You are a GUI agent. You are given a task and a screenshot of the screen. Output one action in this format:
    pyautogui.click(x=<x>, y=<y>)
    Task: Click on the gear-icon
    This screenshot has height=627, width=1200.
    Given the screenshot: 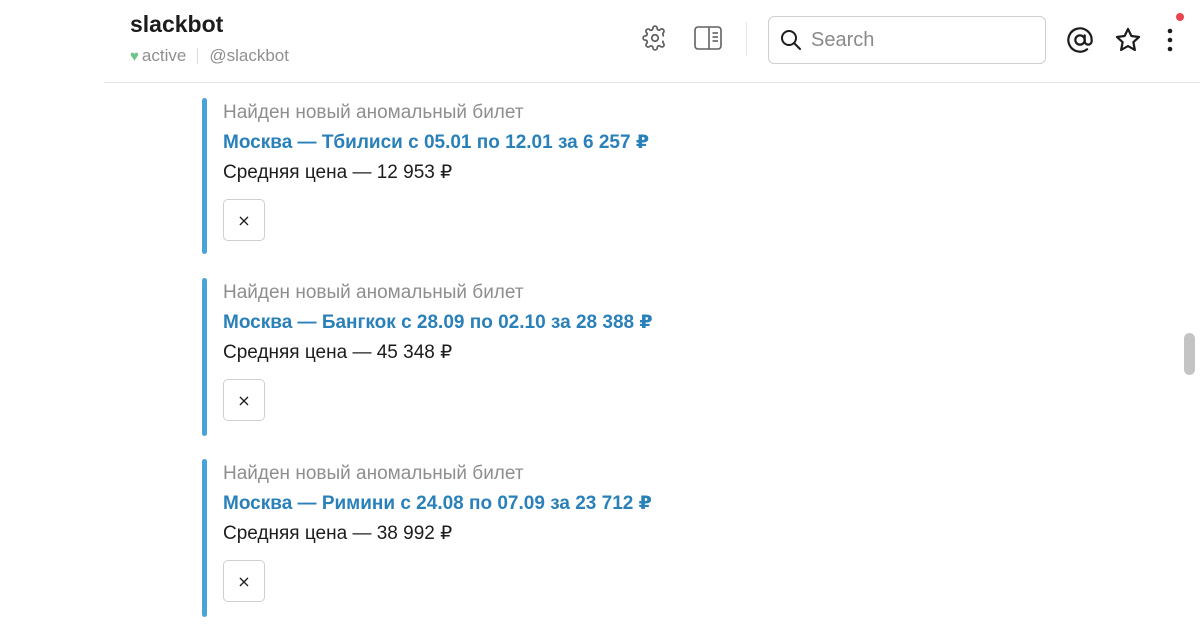 What is the action you would take?
    pyautogui.click(x=653, y=38)
    